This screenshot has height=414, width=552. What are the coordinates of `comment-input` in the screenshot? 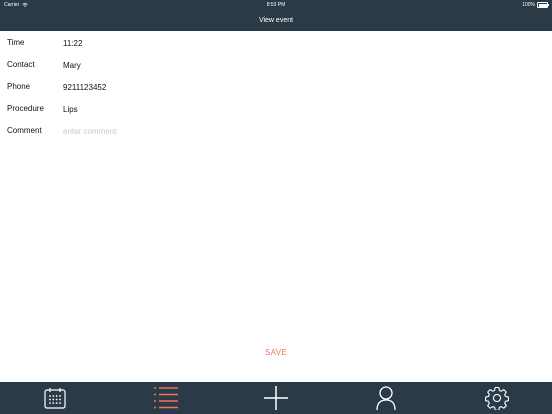 It's located at (213, 131).